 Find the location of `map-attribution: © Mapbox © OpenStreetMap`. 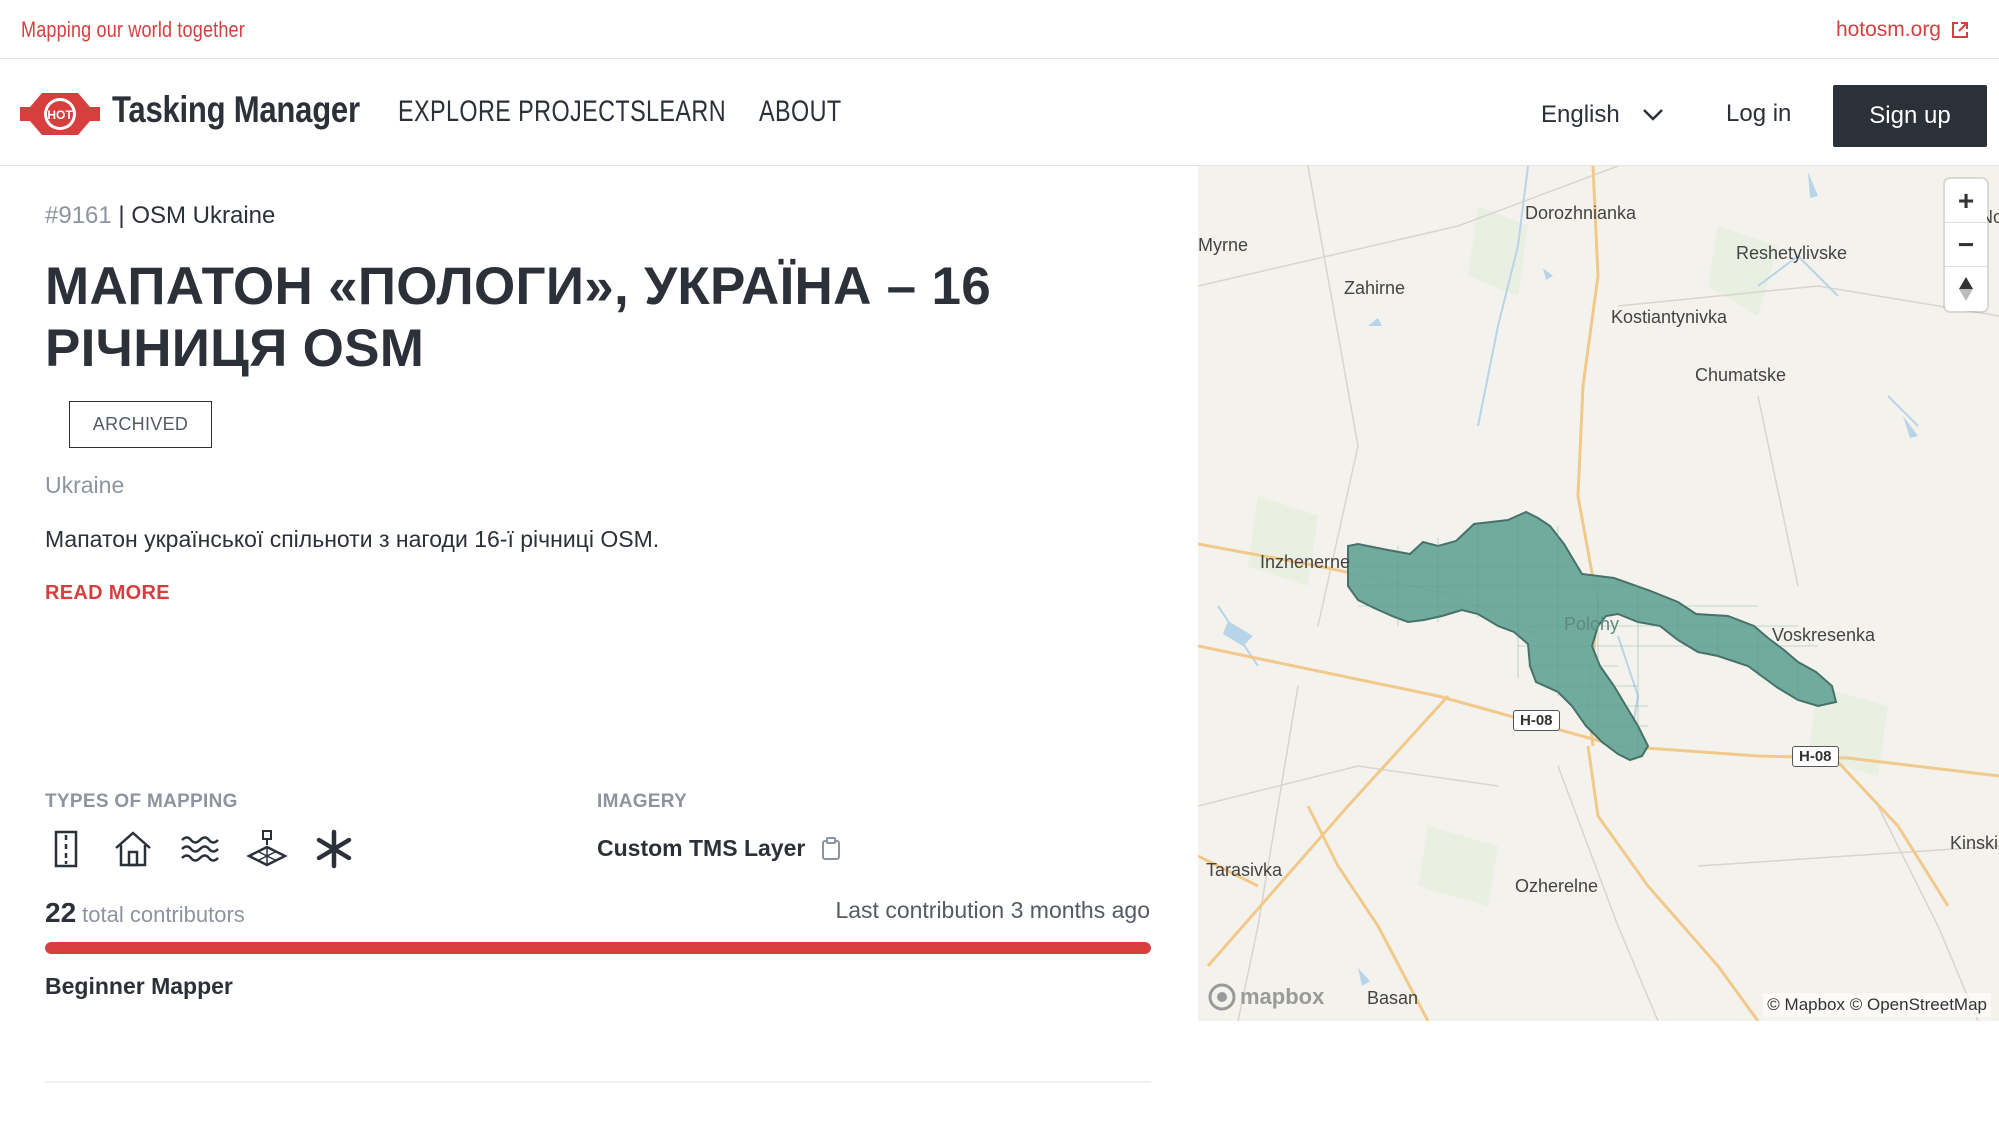

map-attribution: © Mapbox © OpenStreetMap is located at coordinates (1877, 1005).